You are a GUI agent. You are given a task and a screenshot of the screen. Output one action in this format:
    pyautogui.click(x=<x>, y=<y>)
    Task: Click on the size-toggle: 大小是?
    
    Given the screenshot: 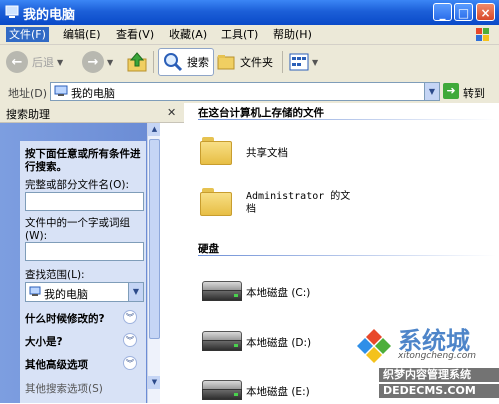 What is the action you would take?
    pyautogui.click(x=44, y=341)
    